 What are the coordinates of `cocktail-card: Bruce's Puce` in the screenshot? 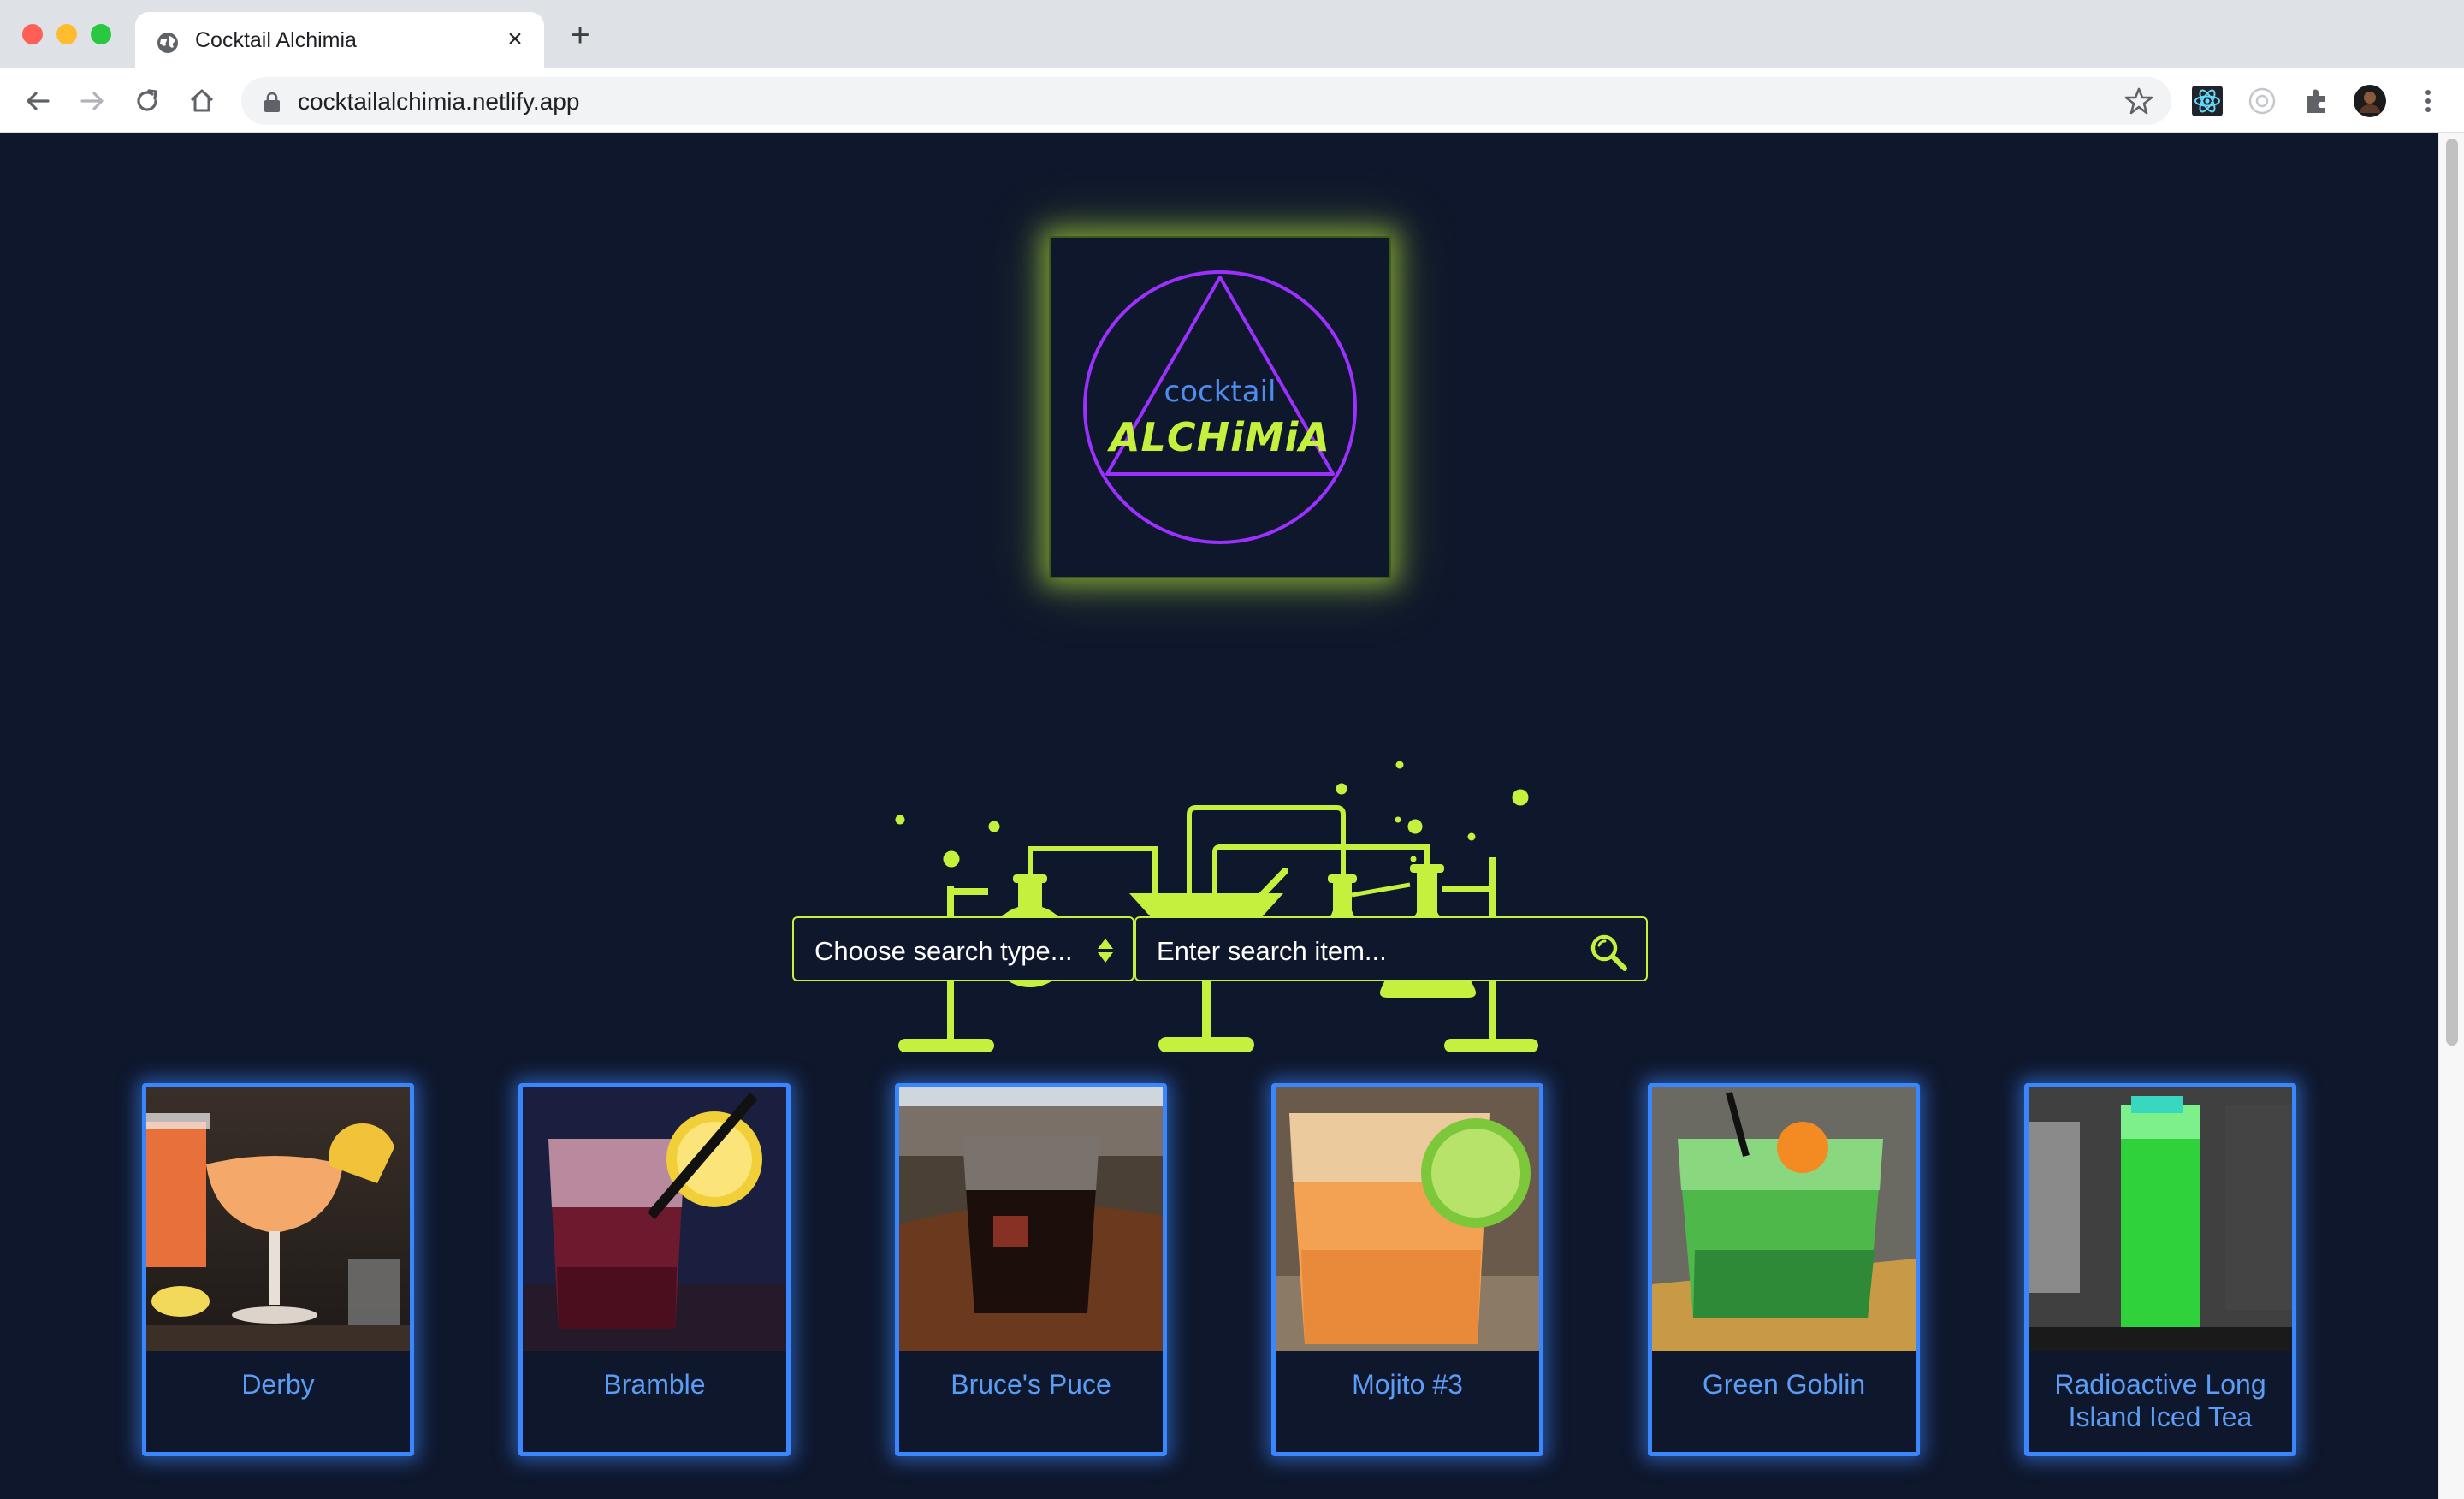 It's located at (1031, 1269).